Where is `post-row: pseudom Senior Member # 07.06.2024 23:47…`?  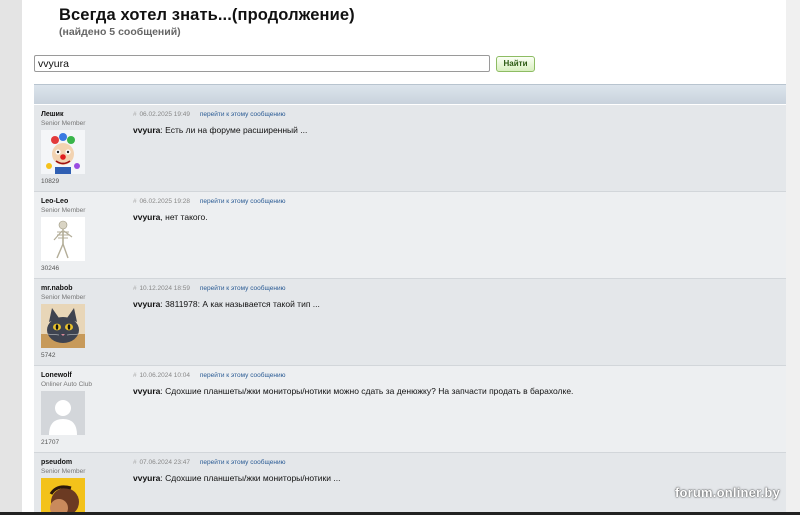
post-row: pseudom Senior Member # 07.06.2024 23:47… is located at coordinates (410, 484).